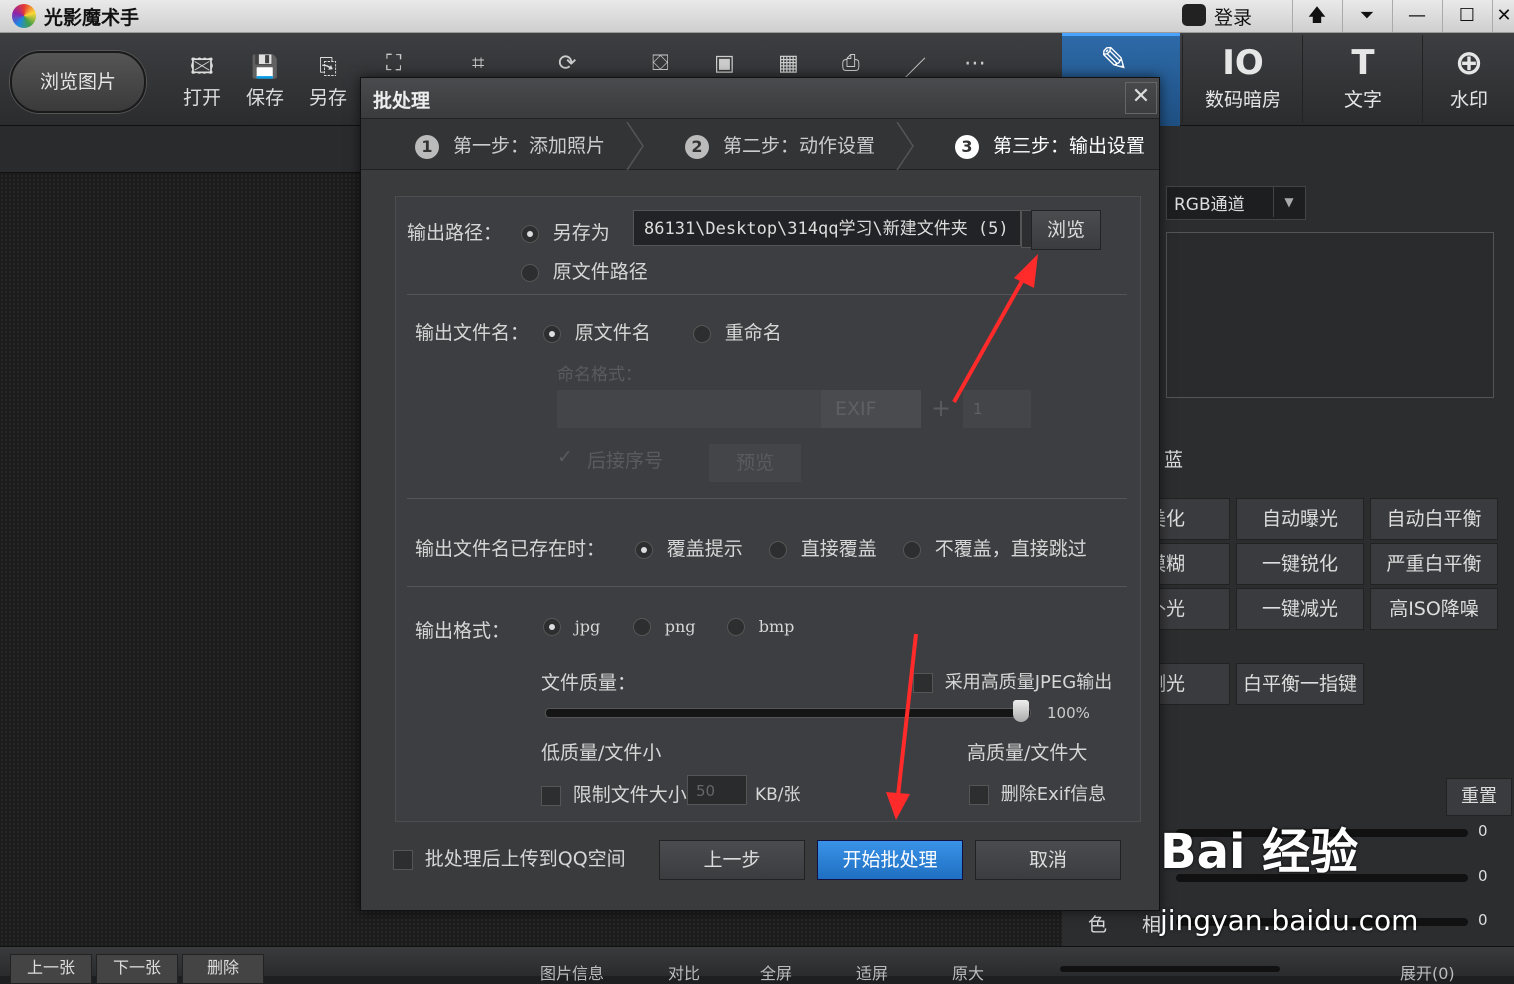 Image resolution: width=1514 pixels, height=984 pixels. I want to click on chevron-down-icon: ▼, so click(1288, 202).